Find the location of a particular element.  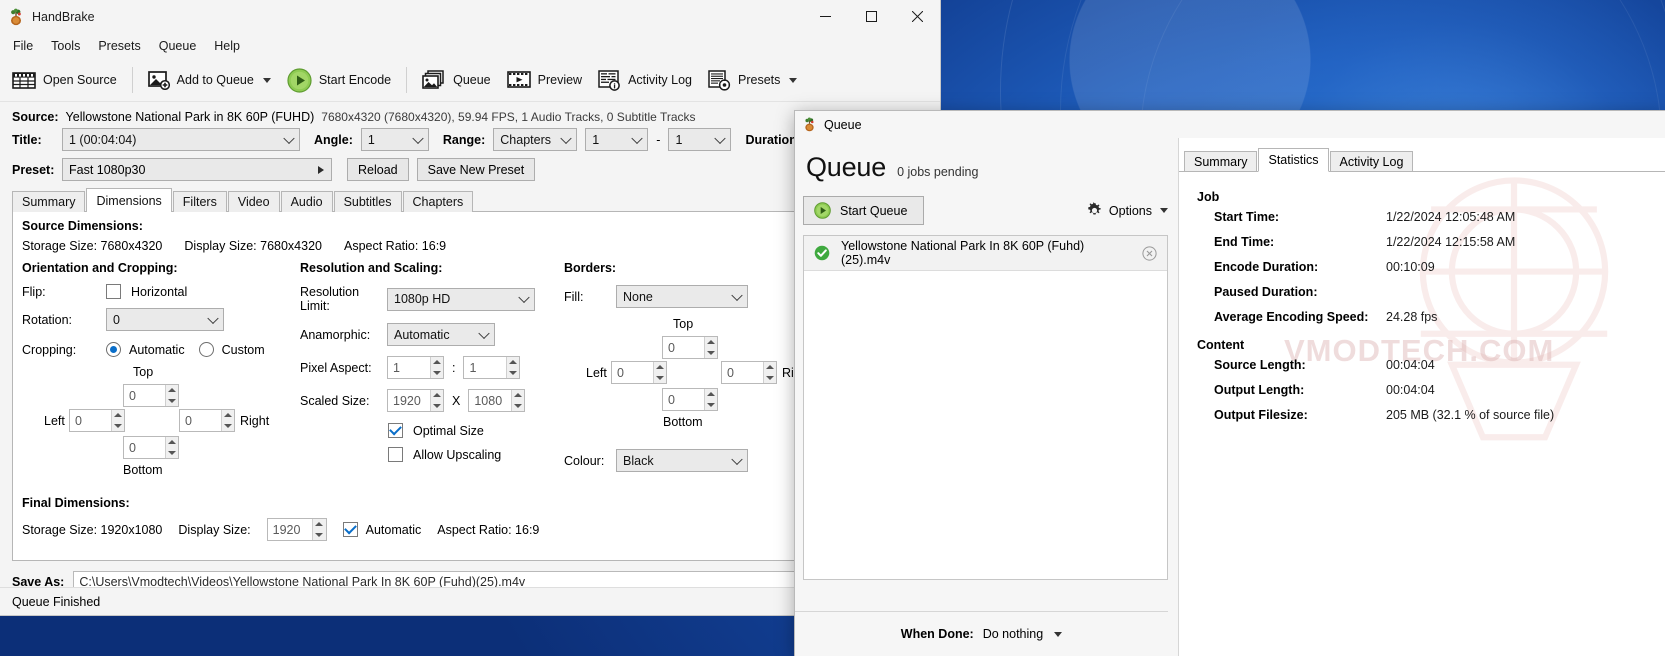

preset-select: Fast 1080p30 is located at coordinates (197, 169).